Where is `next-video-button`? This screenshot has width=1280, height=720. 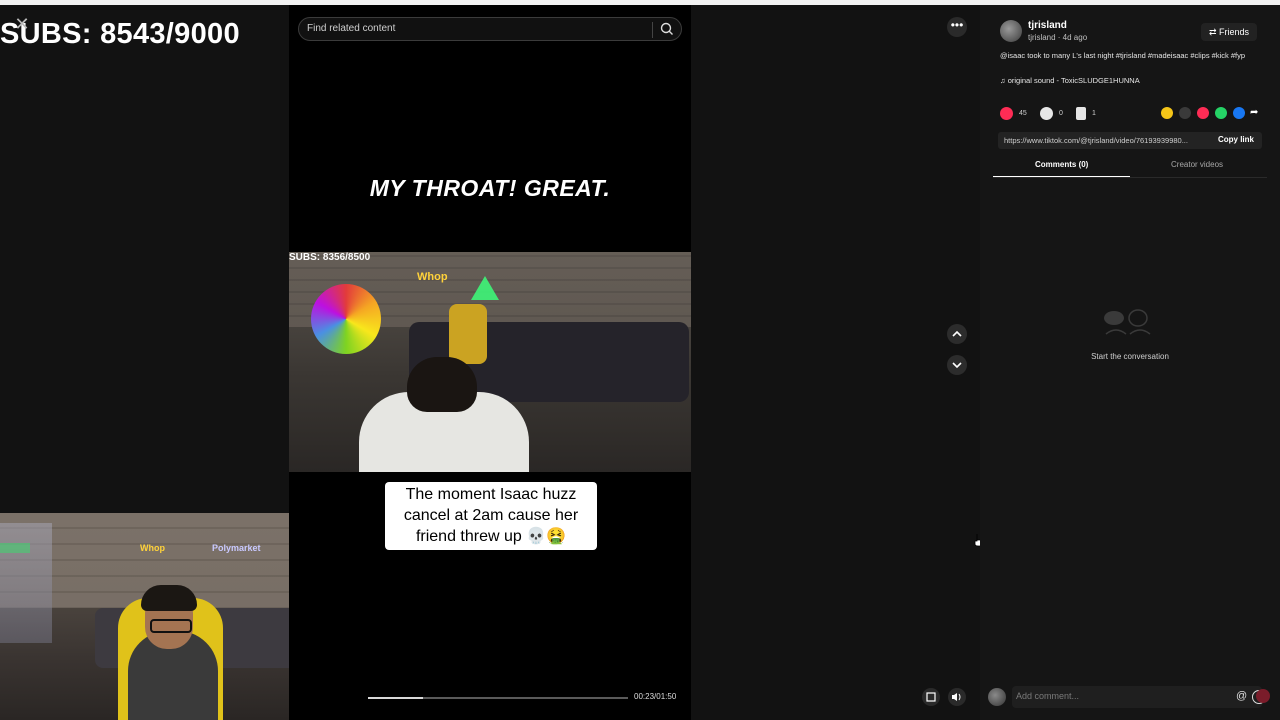
next-video-button is located at coordinates (957, 365).